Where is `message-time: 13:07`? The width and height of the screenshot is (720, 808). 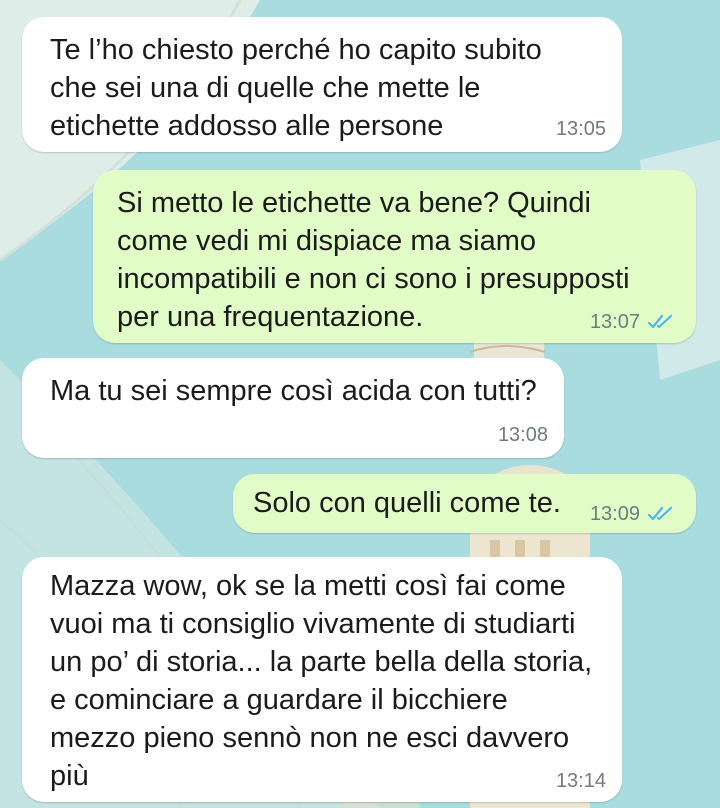
message-time: 13:07 is located at coordinates (614, 322).